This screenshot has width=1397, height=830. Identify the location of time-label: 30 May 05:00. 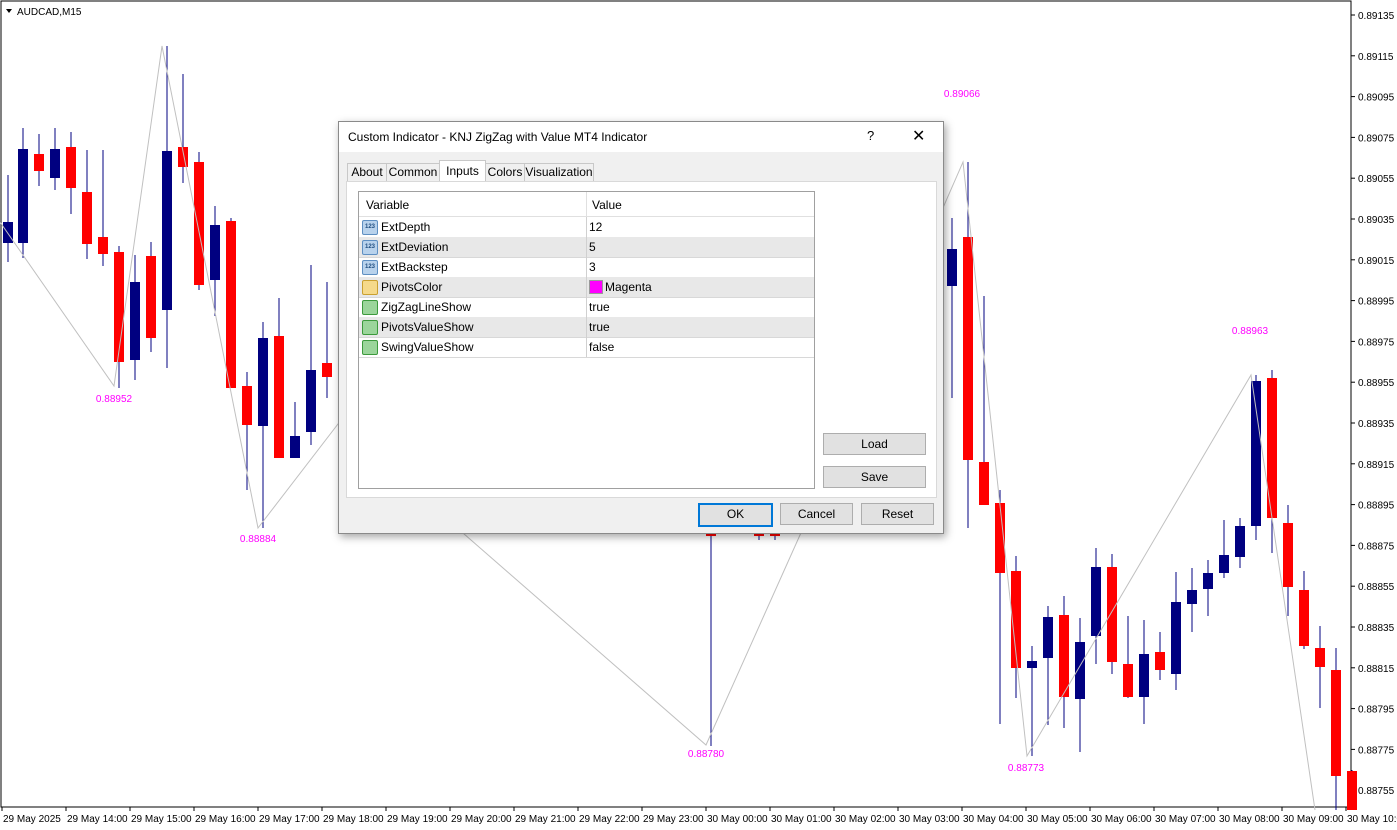
(1057, 819).